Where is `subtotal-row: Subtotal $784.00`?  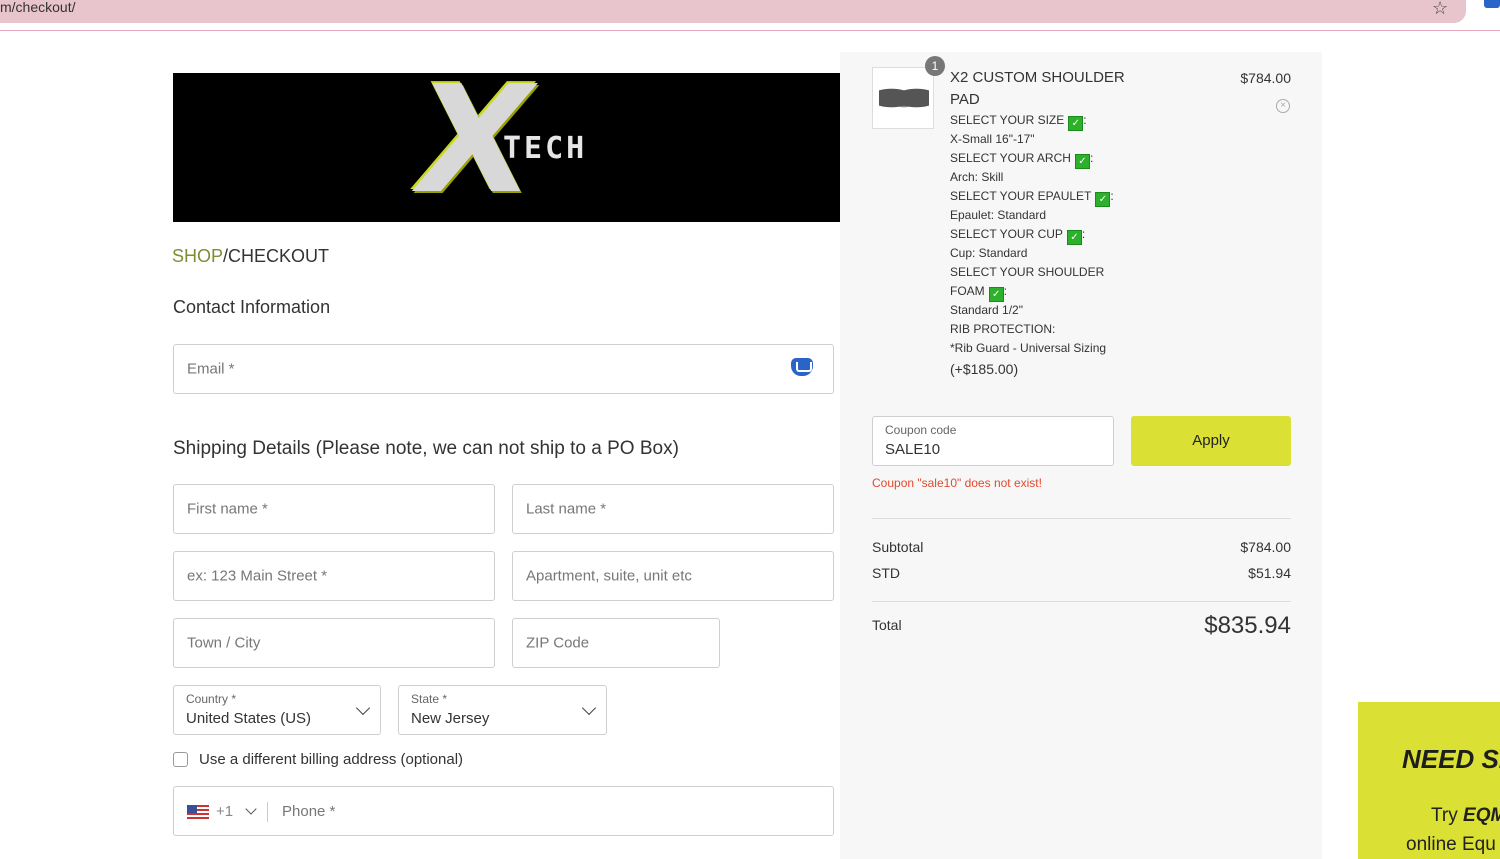 subtotal-row: Subtotal $784.00 is located at coordinates (1081, 547).